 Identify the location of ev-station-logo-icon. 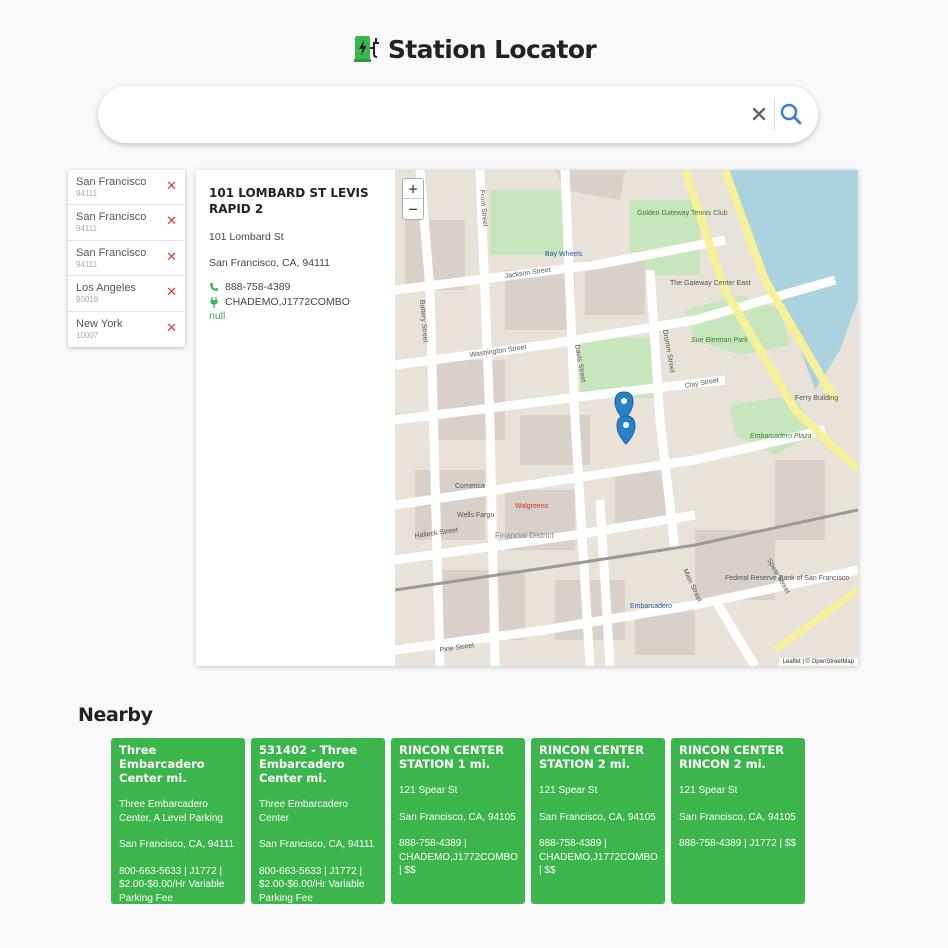
(366, 49).